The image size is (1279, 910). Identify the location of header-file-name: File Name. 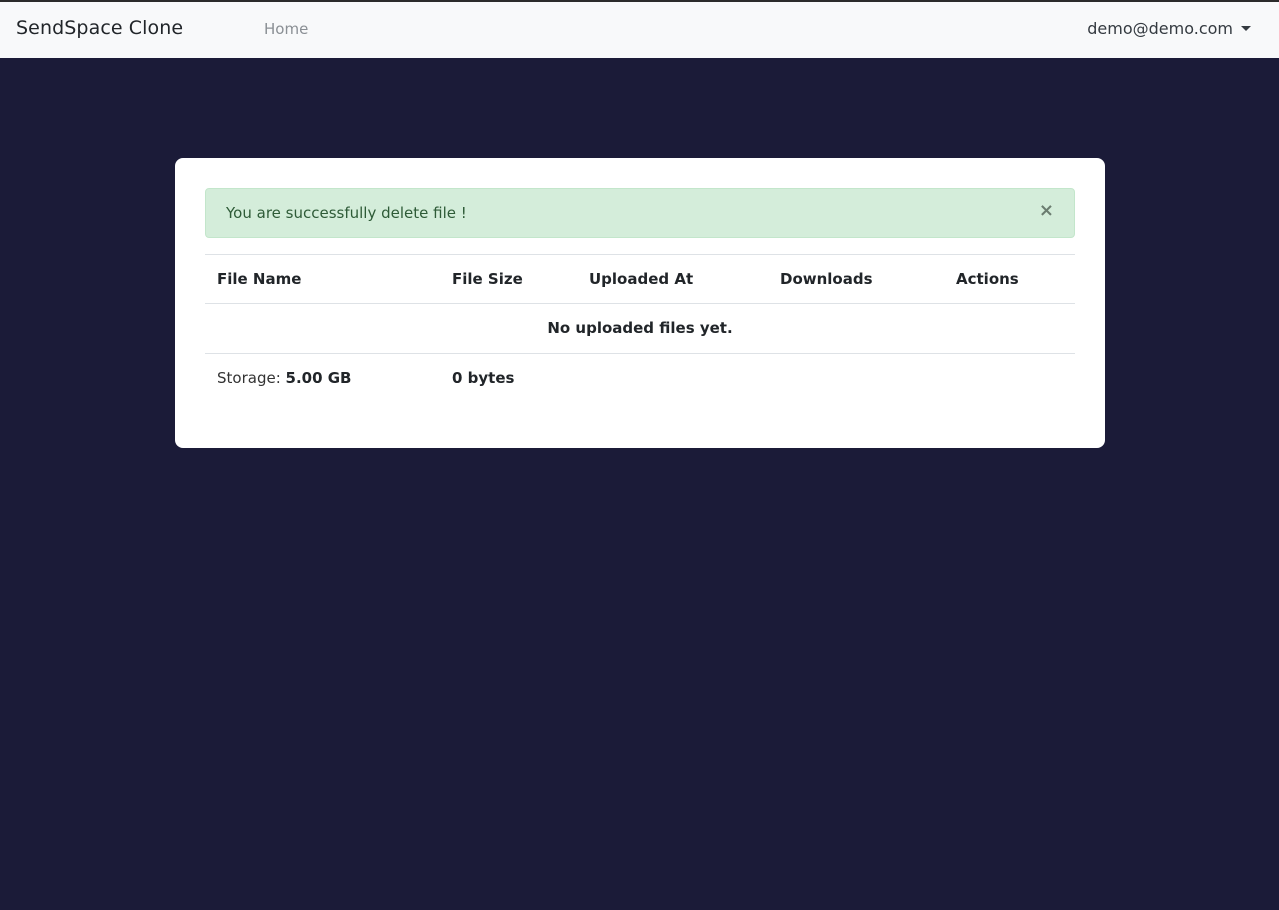
(259, 279).